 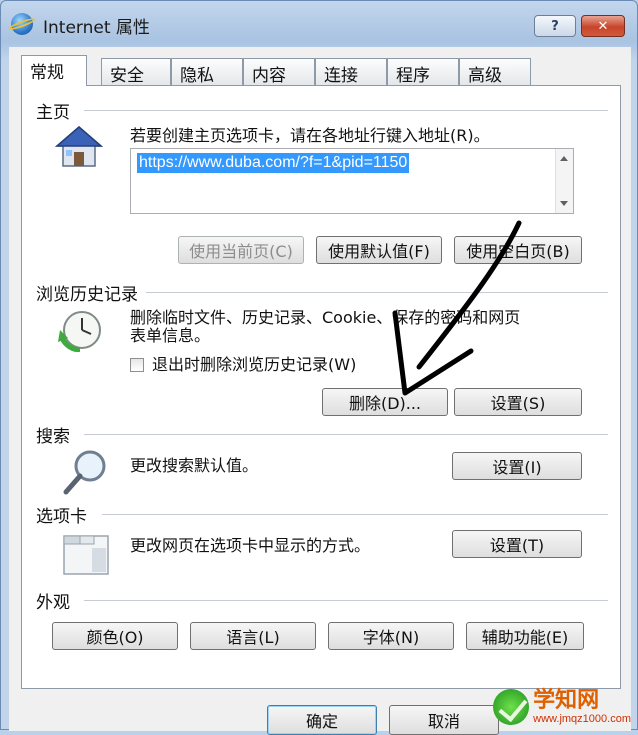 What do you see at coordinates (566, 700) in the screenshot?
I see `watermark-brand: 学知网` at bounding box center [566, 700].